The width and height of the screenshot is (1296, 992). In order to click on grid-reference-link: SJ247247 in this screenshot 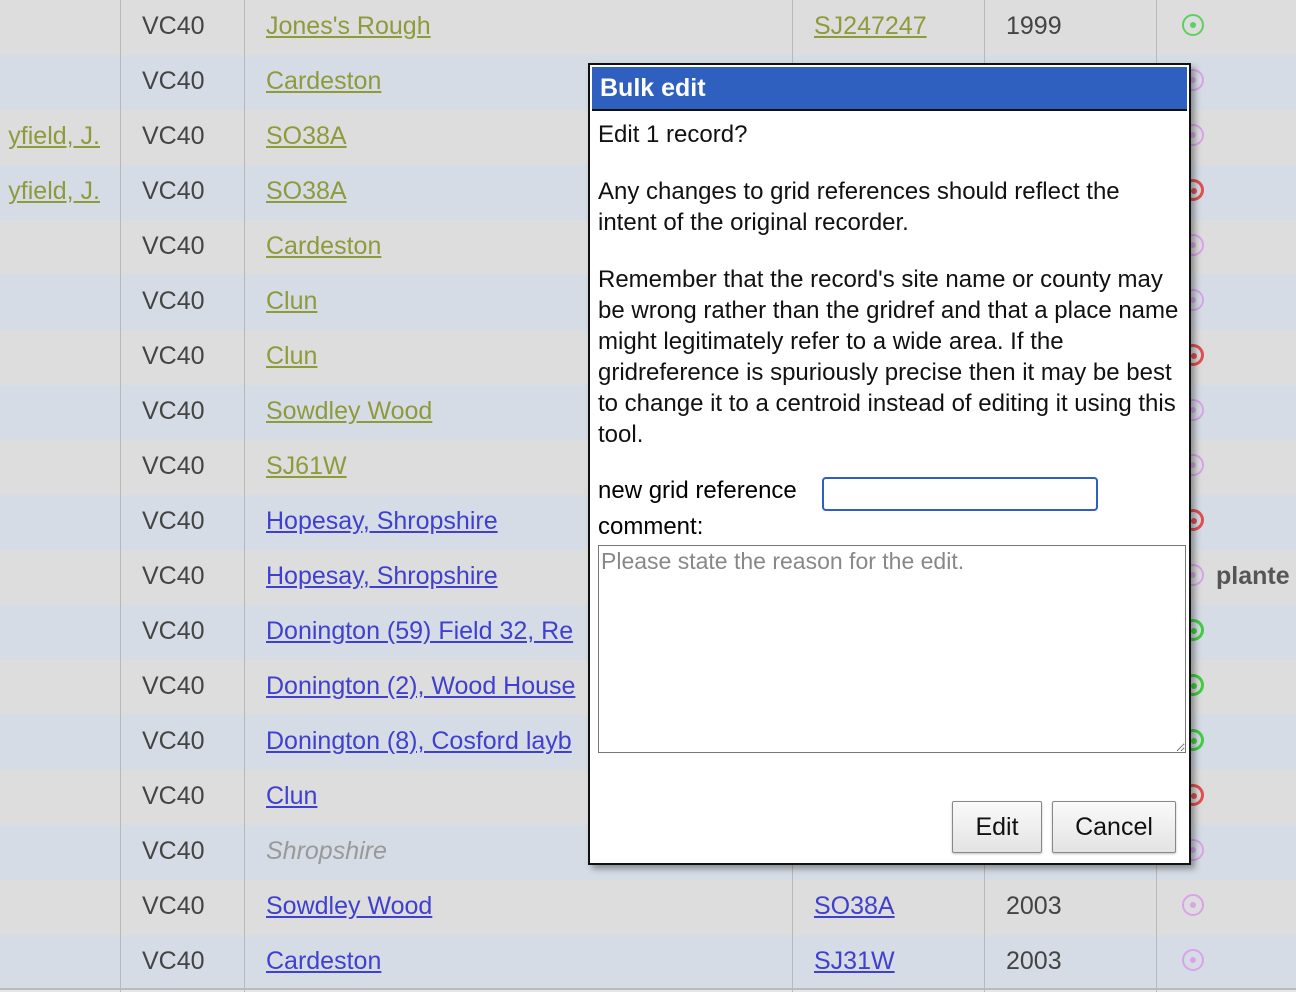, I will do `click(870, 26)`.